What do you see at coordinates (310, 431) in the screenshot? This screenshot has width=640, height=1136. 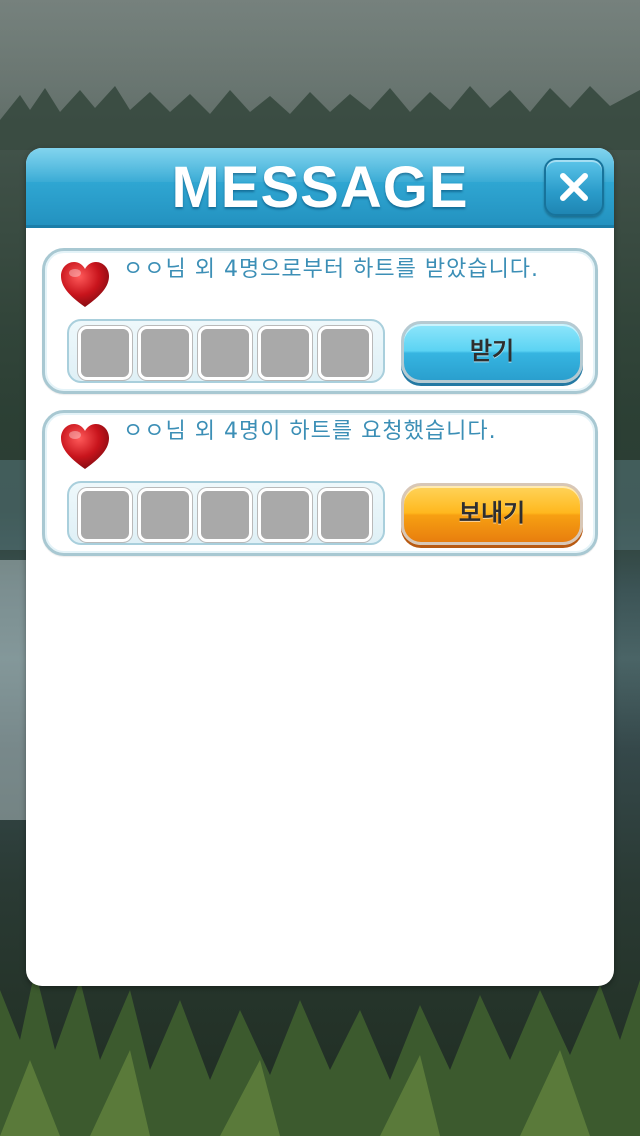 I see `message-text: ㅇㅇ님 외 4명이 하트를 요청했습니다.` at bounding box center [310, 431].